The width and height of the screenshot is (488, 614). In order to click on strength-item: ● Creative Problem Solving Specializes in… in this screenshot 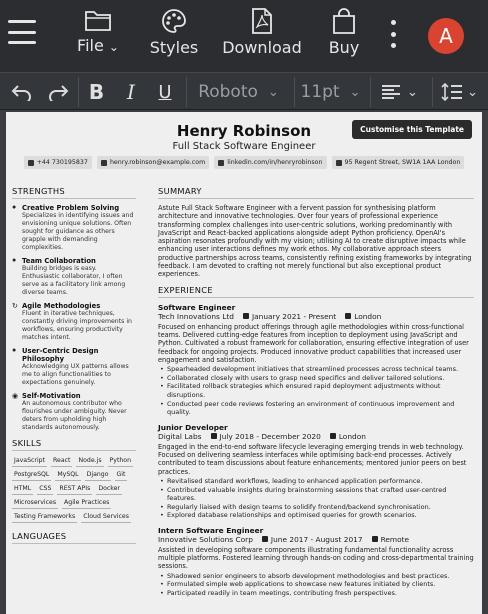, I will do `click(74, 228)`.